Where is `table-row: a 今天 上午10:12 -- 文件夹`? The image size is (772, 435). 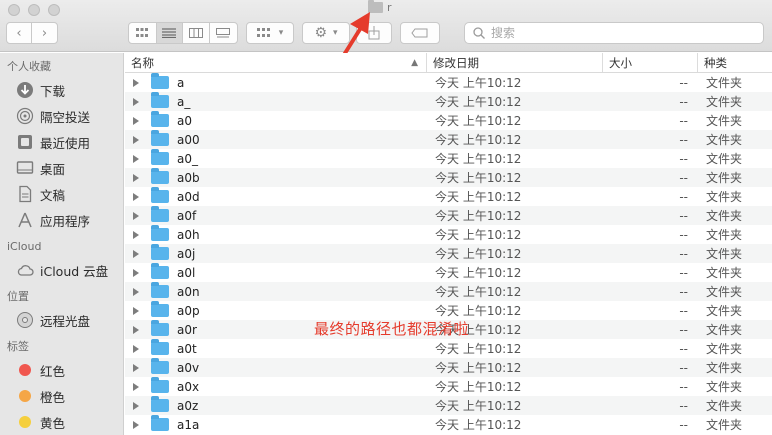
table-row: a 今天 上午10:12 -- 文件夹 is located at coordinates (448, 82).